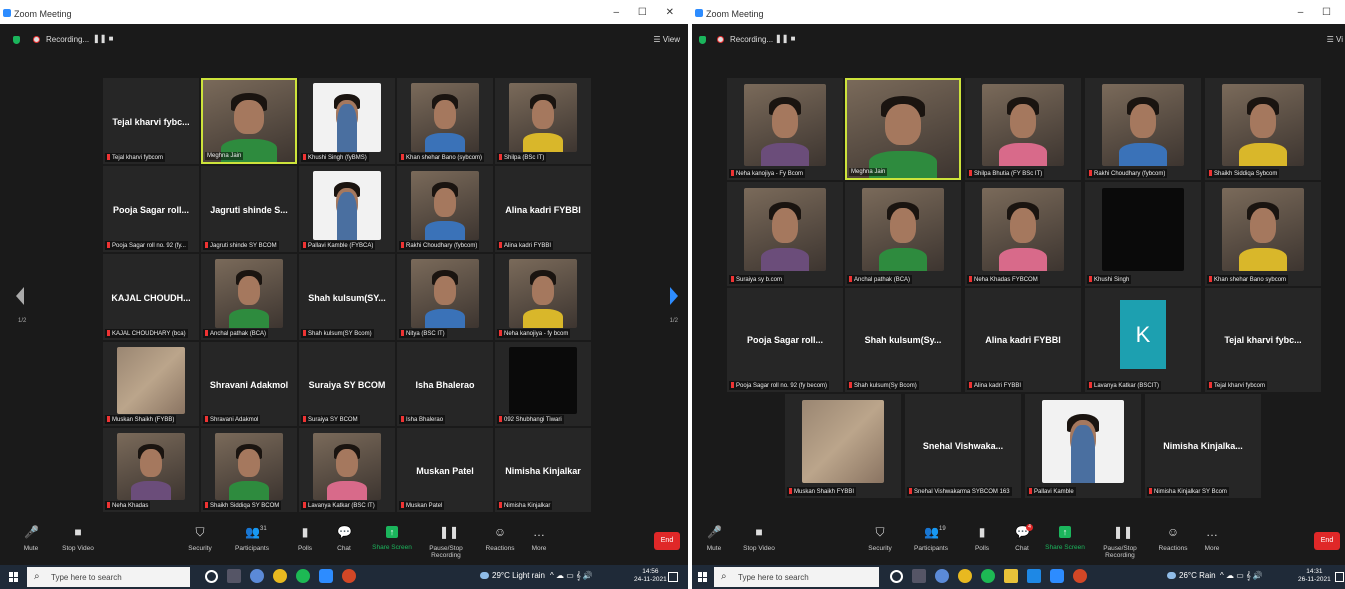 This screenshot has width=1345, height=589. Describe the element at coordinates (1335, 39) in the screenshot. I see `view-button: ☰ Vi` at that location.